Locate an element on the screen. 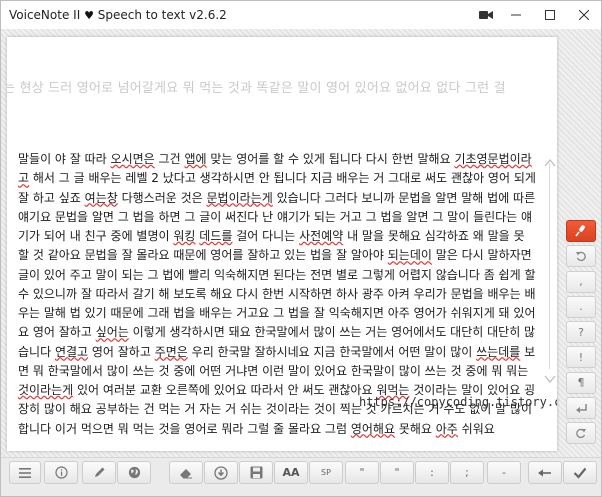  colon-button: : is located at coordinates (432, 472).